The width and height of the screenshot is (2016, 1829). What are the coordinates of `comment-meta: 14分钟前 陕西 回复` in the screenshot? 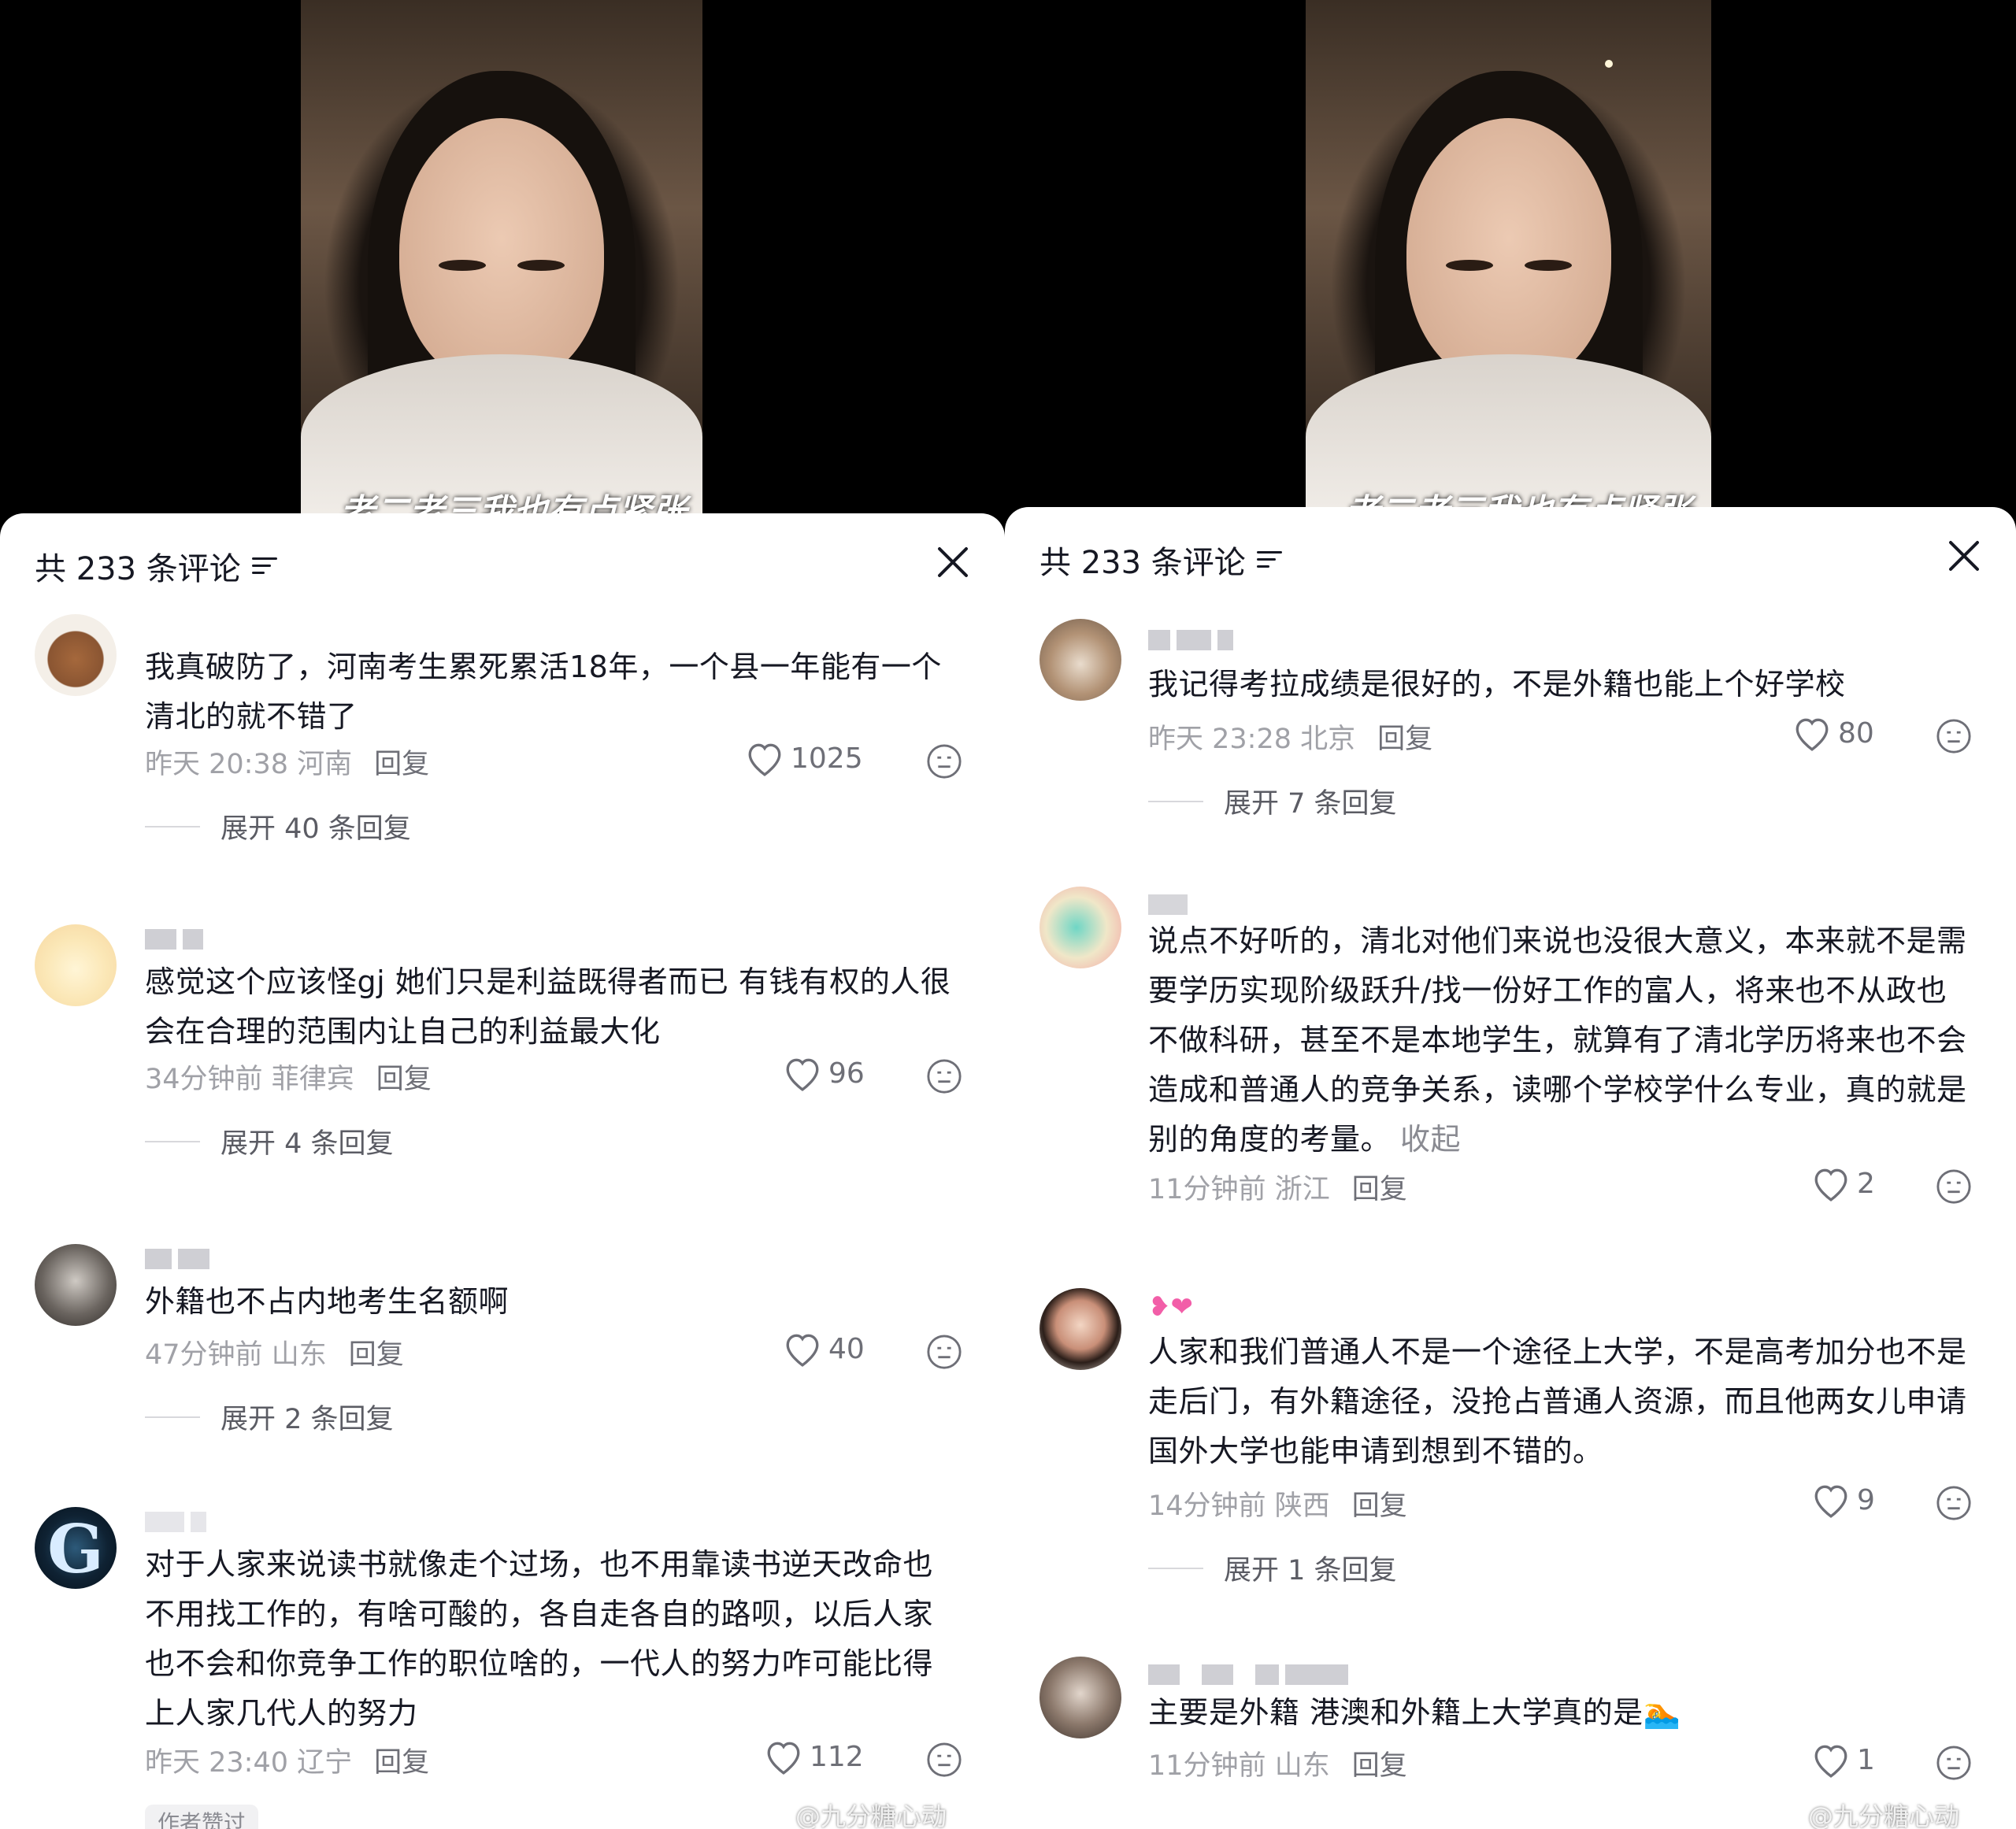 It's located at (1277, 1503).